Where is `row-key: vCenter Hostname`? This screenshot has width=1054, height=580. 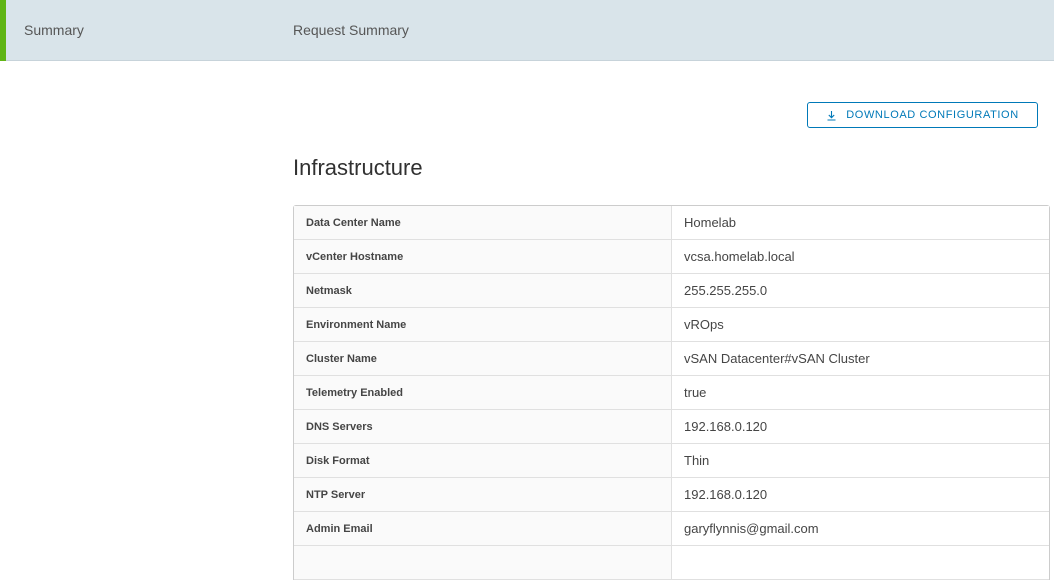 row-key: vCenter Hostname is located at coordinates (483, 256).